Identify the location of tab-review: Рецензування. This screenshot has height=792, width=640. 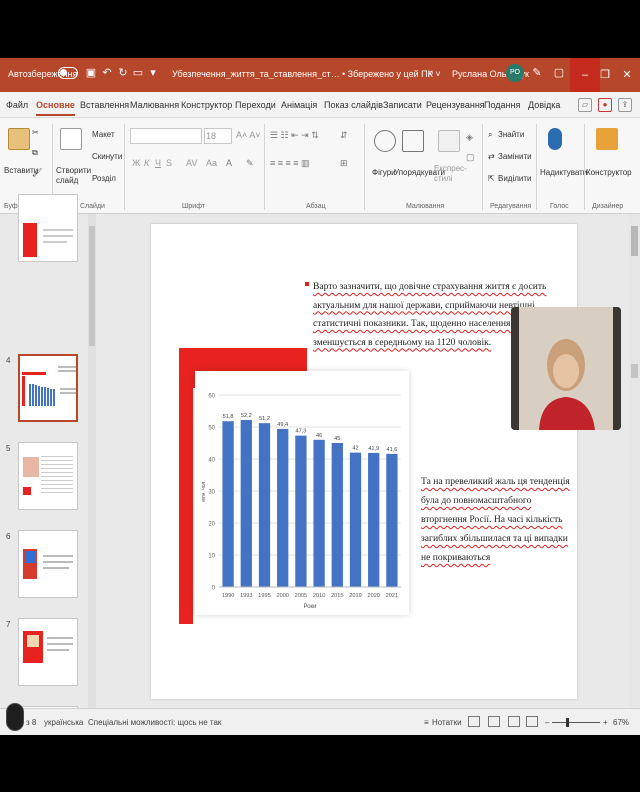
(455, 105).